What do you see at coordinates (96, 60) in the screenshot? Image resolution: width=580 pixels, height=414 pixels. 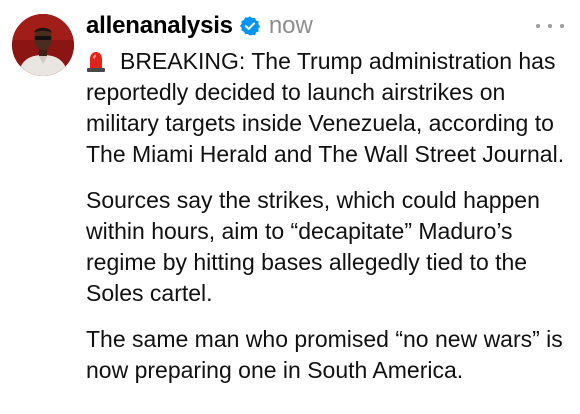 I see `police-siren-emoji-icon` at bounding box center [96, 60].